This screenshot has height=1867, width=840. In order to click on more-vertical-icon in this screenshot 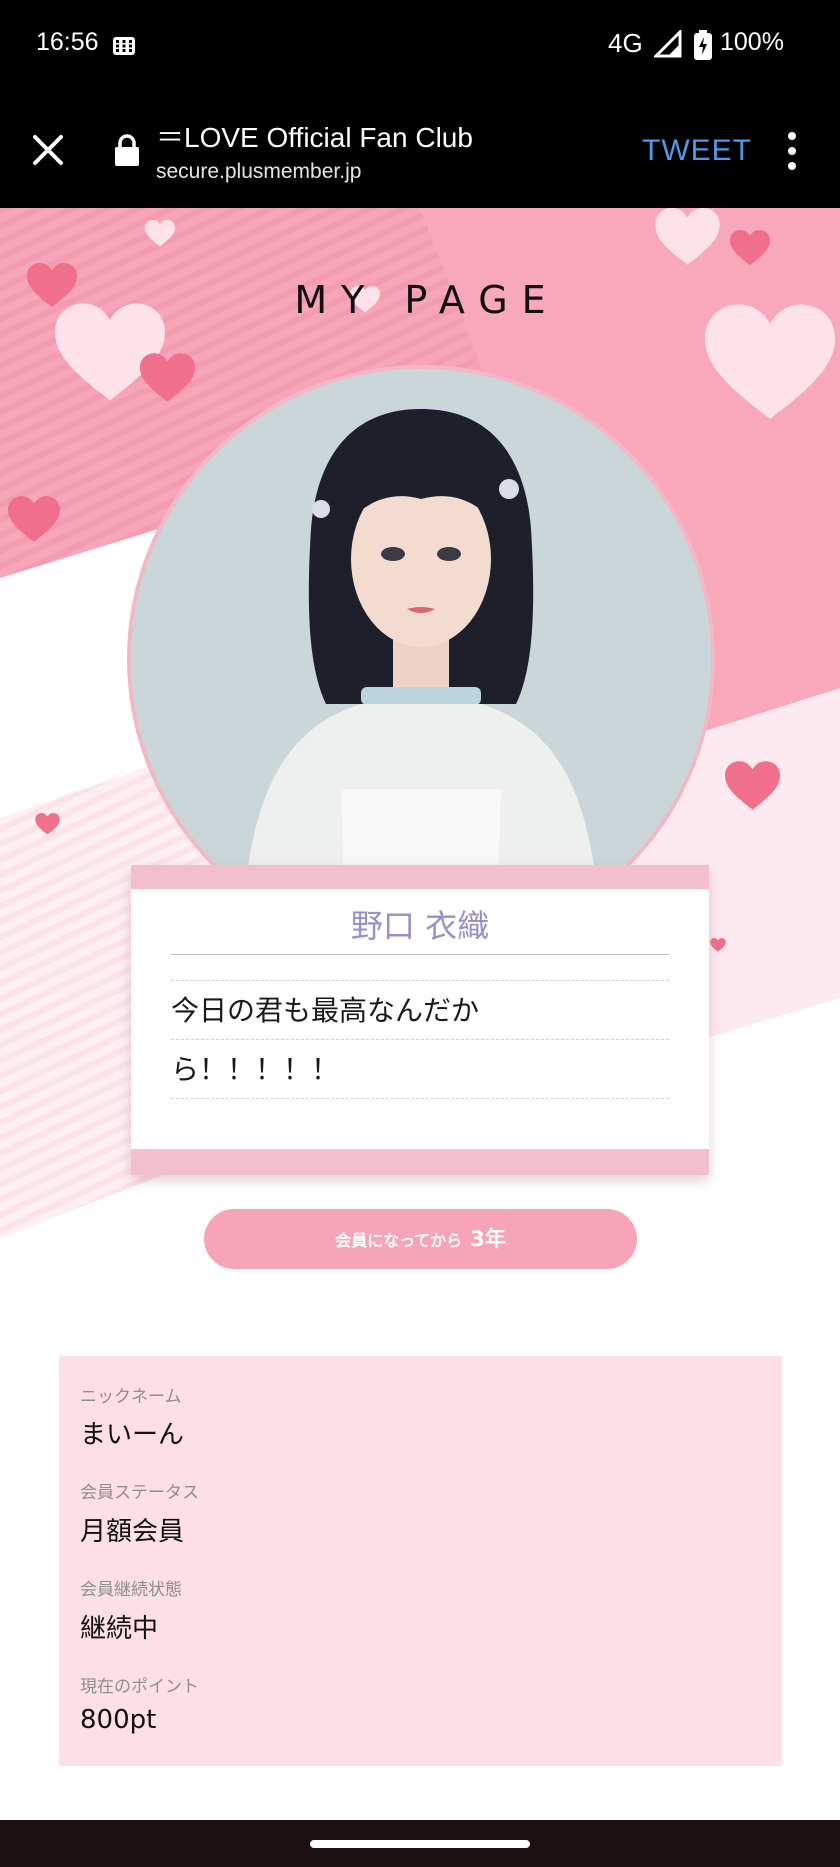, I will do `click(792, 151)`.